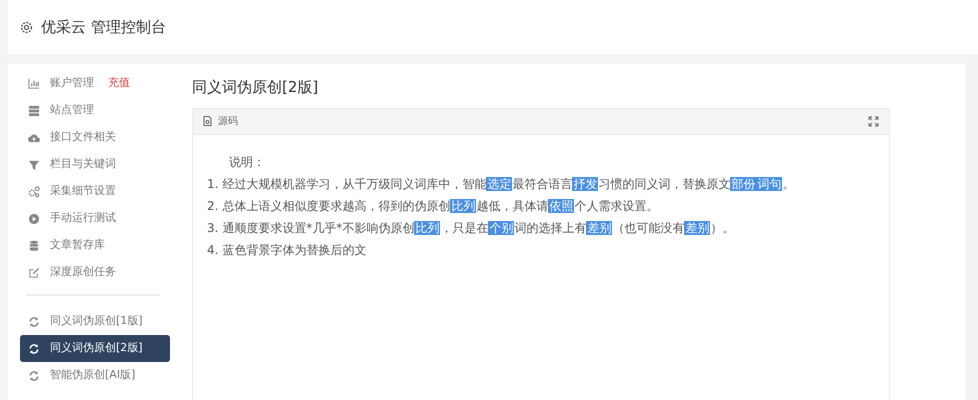 The height and width of the screenshot is (400, 978). What do you see at coordinates (95, 245) in the screenshot?
I see `sidebar-item: 文章暂存库` at bounding box center [95, 245].